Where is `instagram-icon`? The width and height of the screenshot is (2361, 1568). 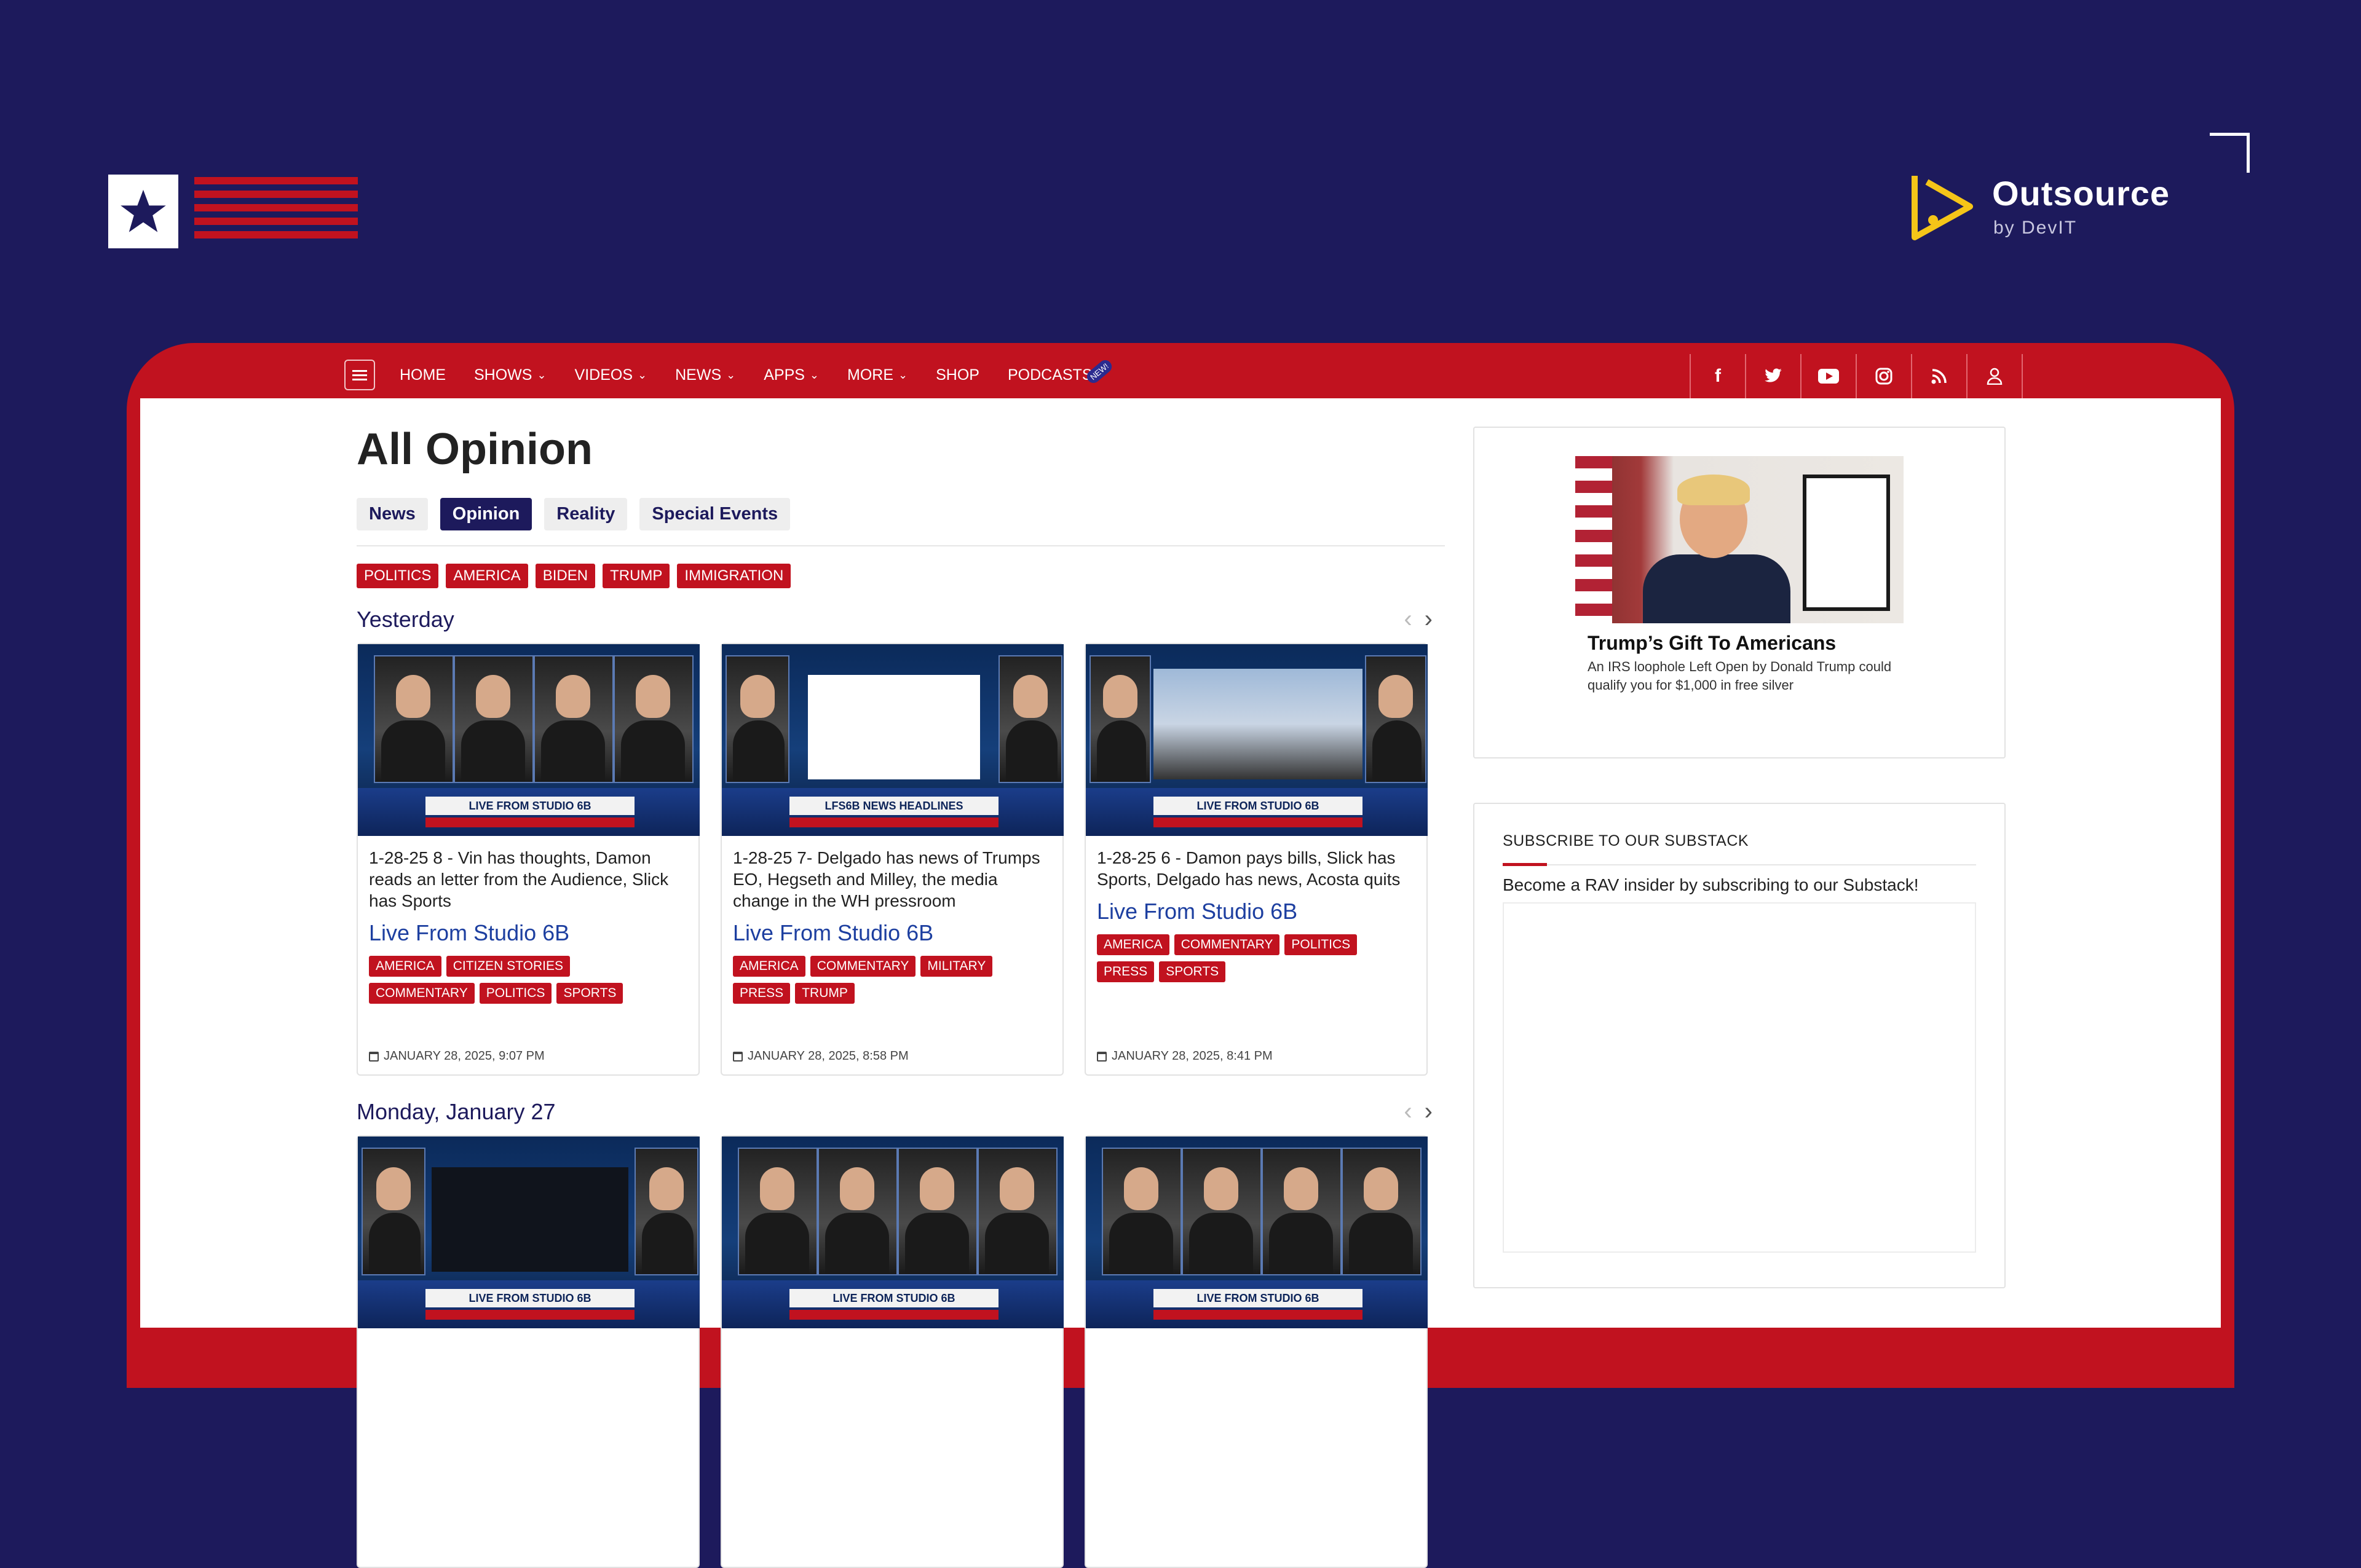
instagram-icon is located at coordinates (1883, 376).